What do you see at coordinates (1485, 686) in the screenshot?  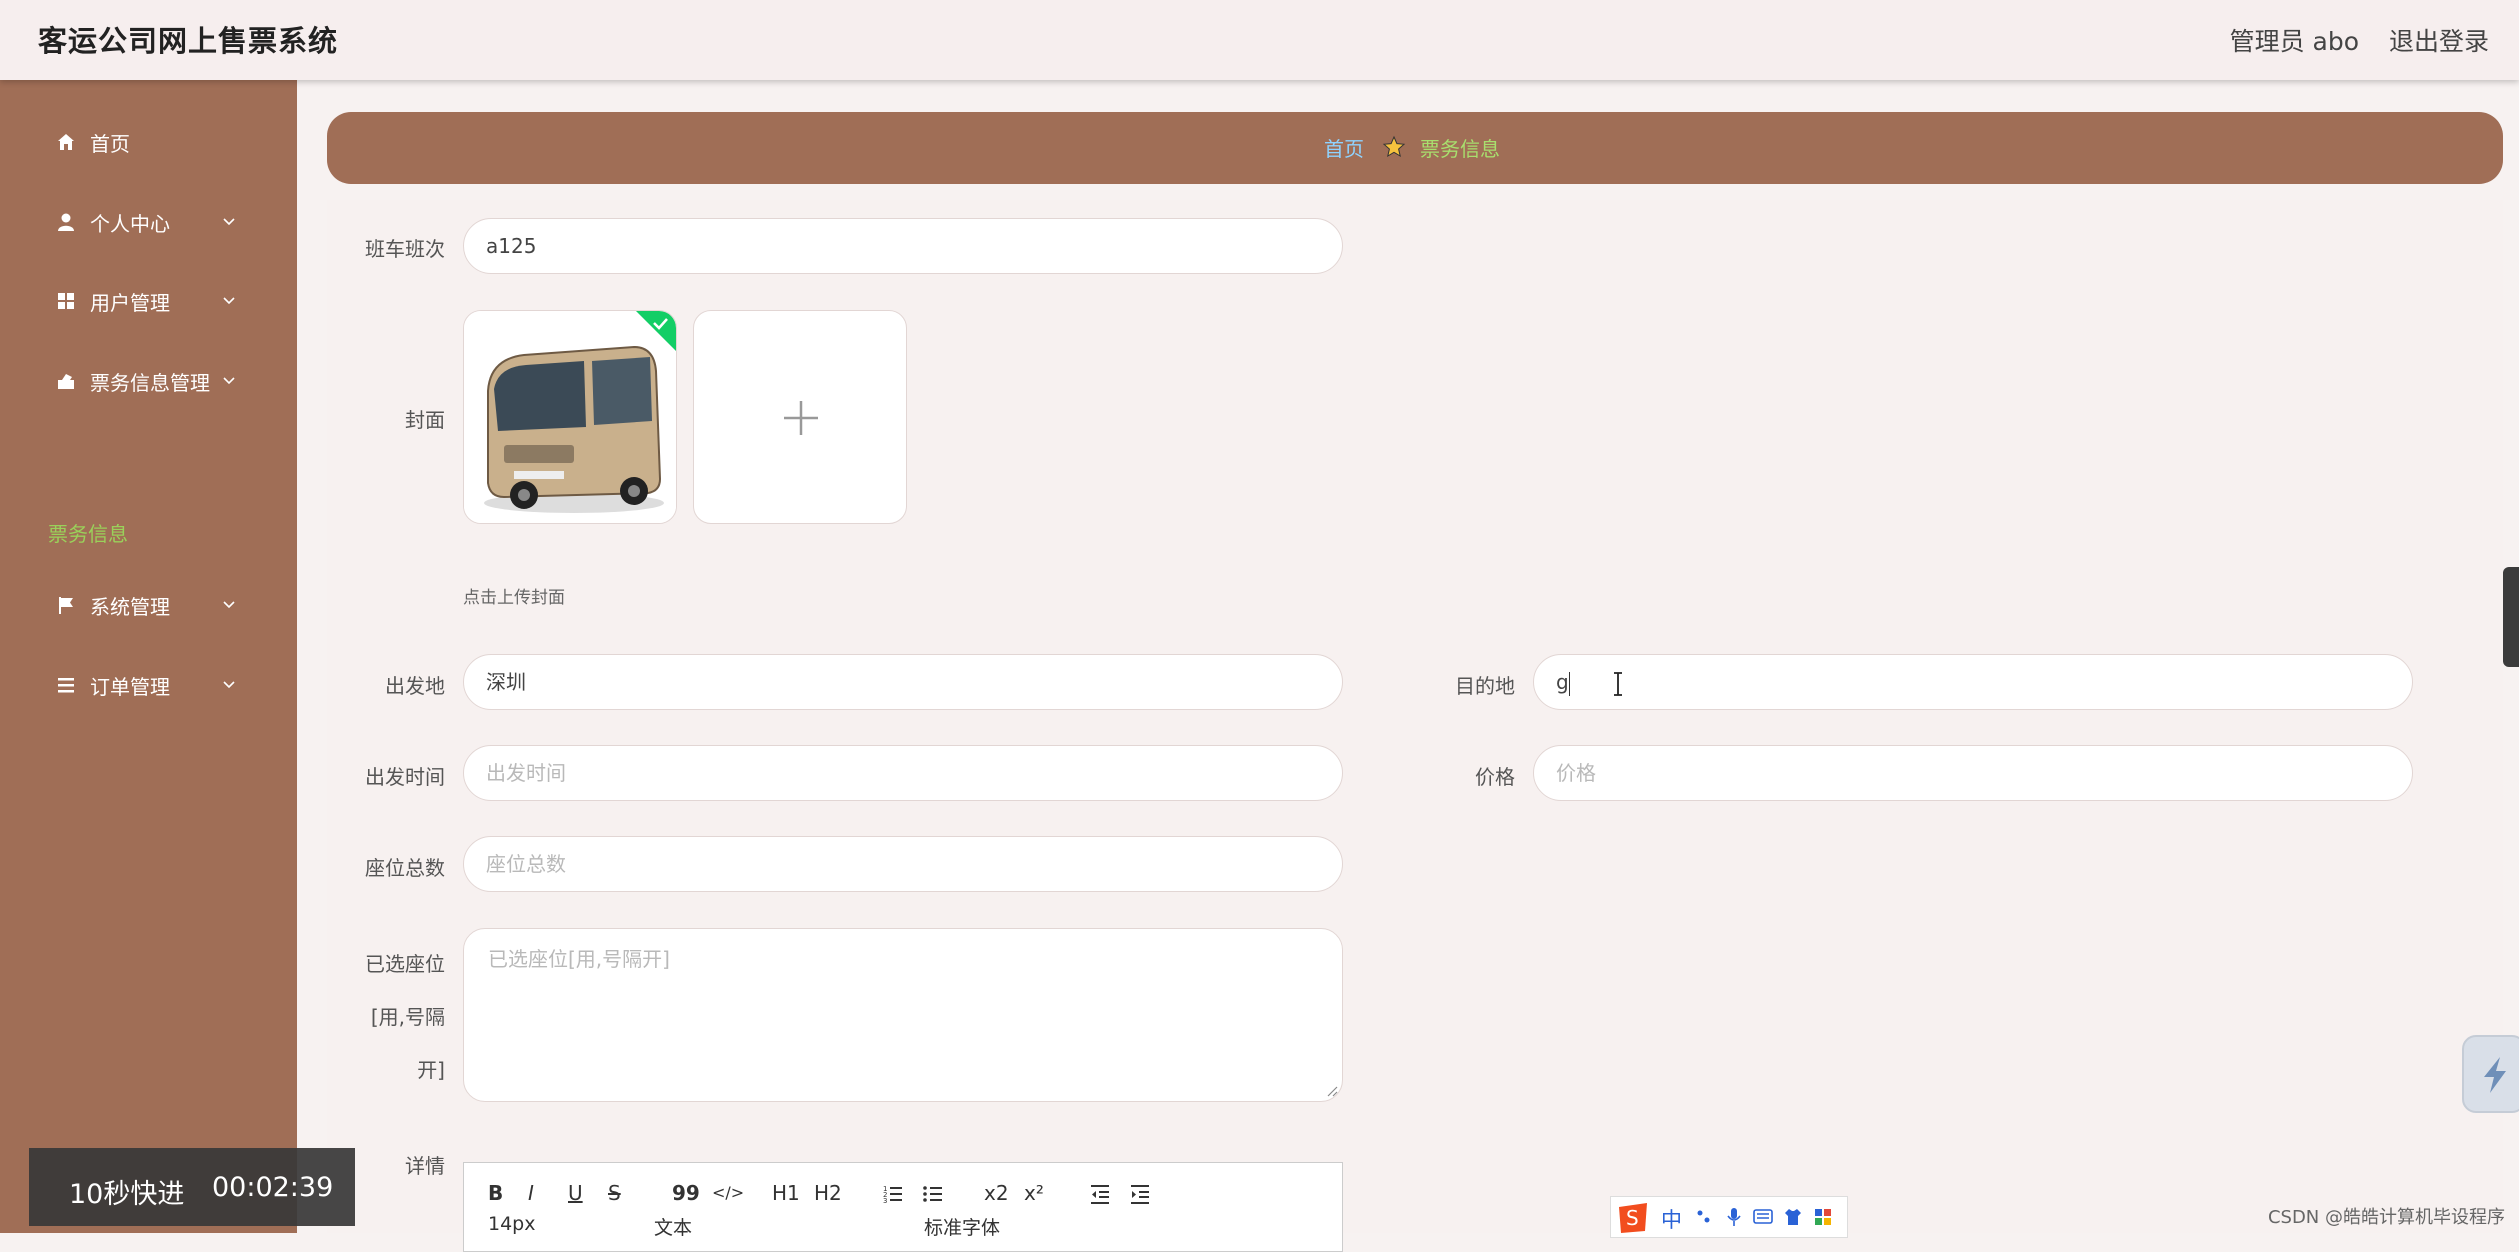 I see `destination-label: 目的地` at bounding box center [1485, 686].